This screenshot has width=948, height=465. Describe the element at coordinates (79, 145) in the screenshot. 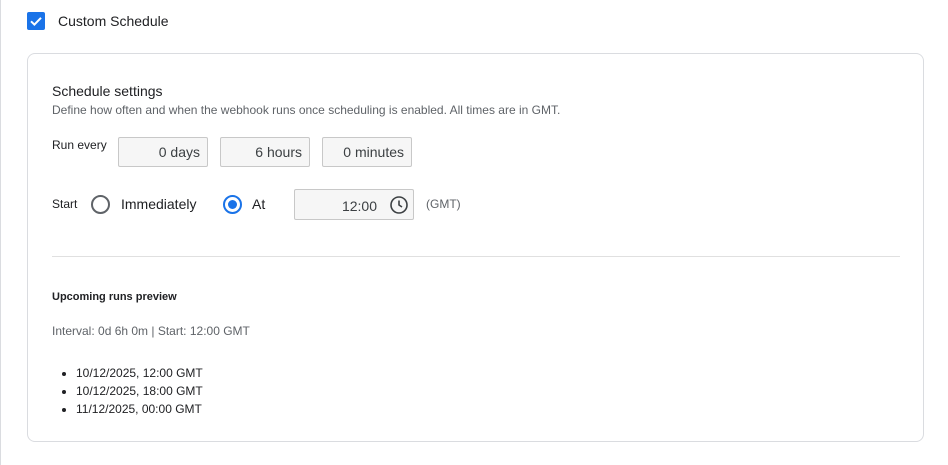

I see `run-every-label: Run every` at that location.